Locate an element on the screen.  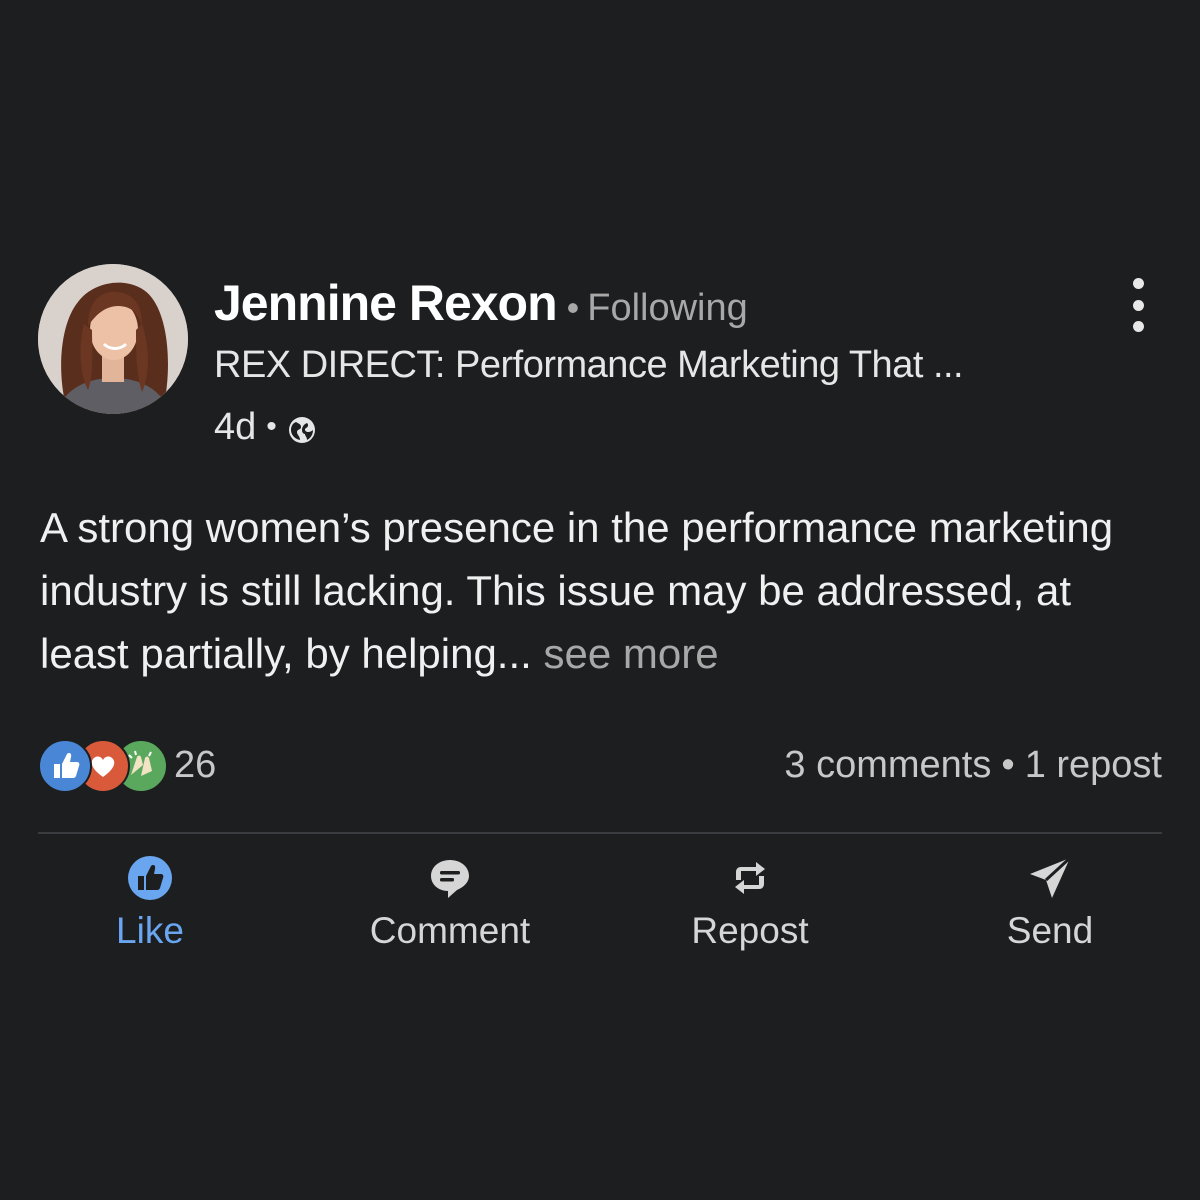
comment-button: Comment is located at coordinates (450, 907).